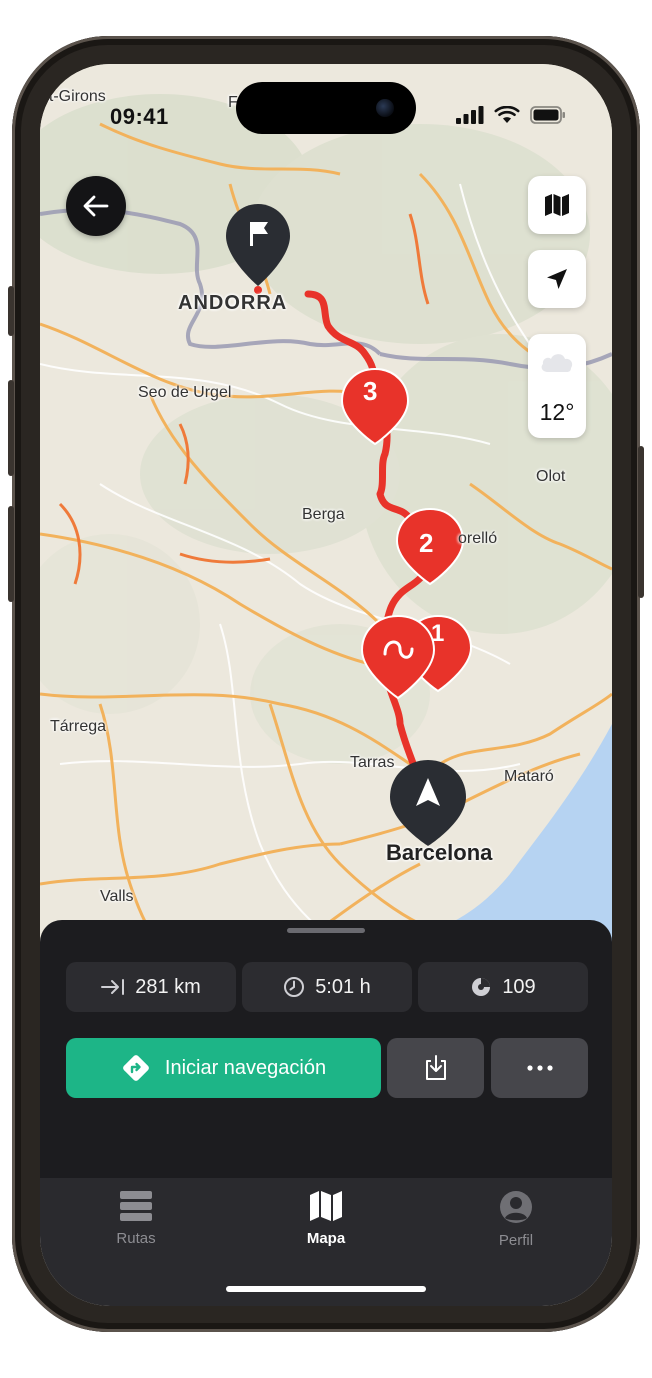 Image resolution: width=652 pixels, height=1378 pixels. I want to click on signal-icon, so click(470, 115).